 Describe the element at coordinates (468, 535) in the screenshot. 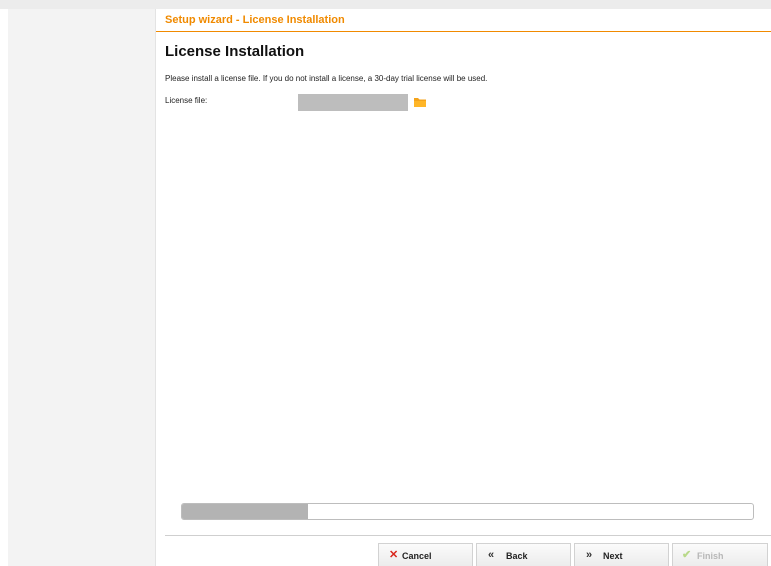

I see `footer-divider` at that location.